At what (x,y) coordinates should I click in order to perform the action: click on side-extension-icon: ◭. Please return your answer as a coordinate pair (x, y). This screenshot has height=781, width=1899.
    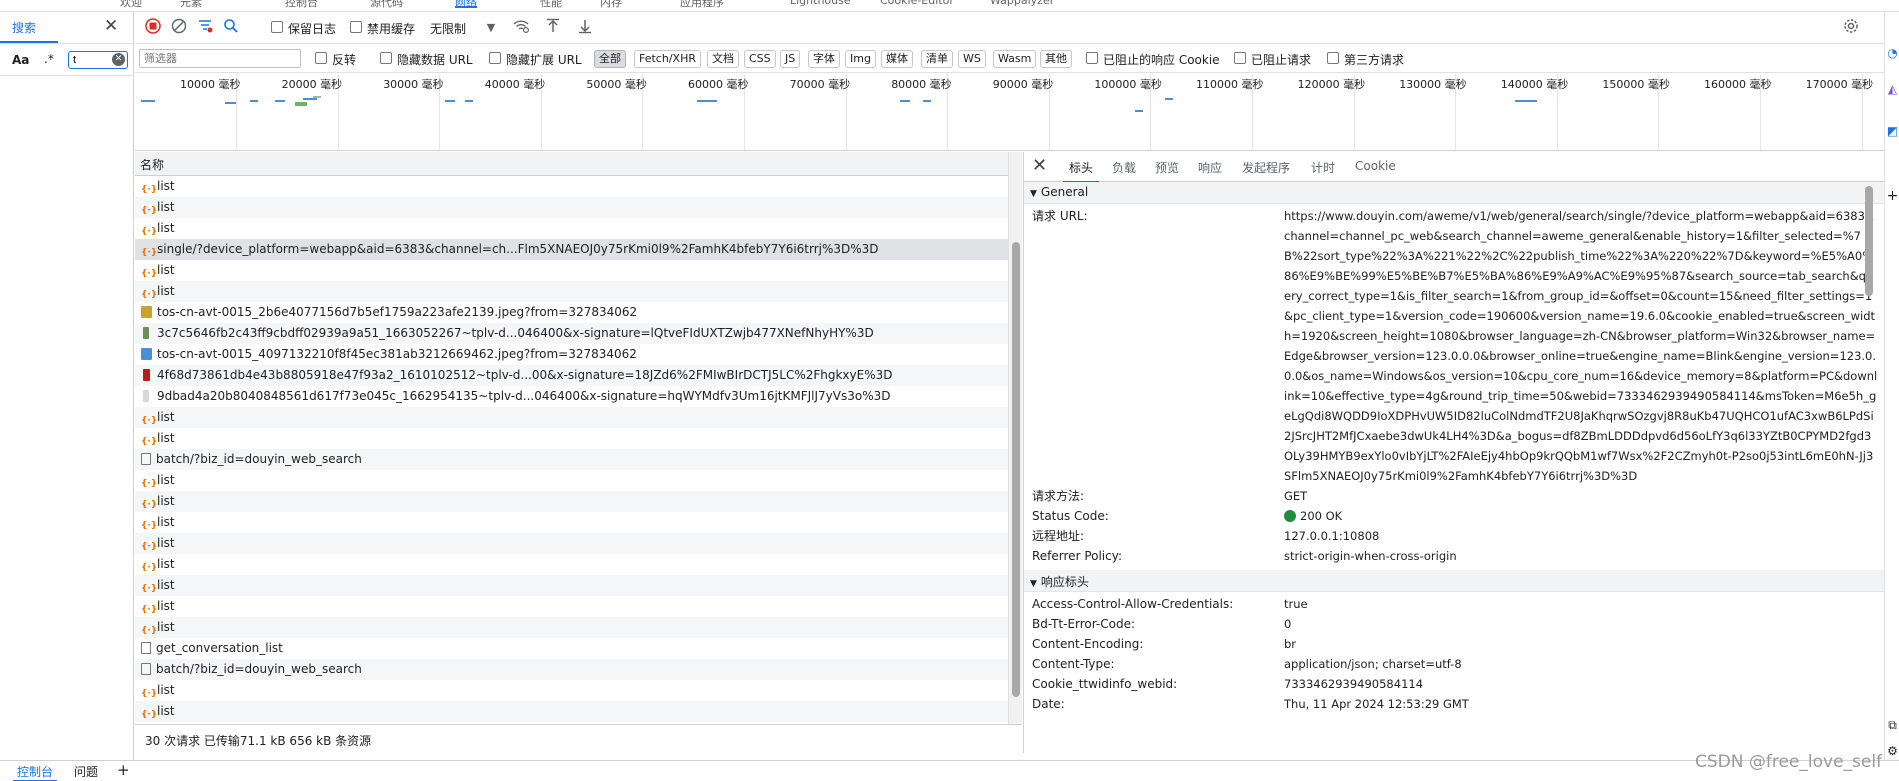
    Looking at the image, I should click on (1892, 89).